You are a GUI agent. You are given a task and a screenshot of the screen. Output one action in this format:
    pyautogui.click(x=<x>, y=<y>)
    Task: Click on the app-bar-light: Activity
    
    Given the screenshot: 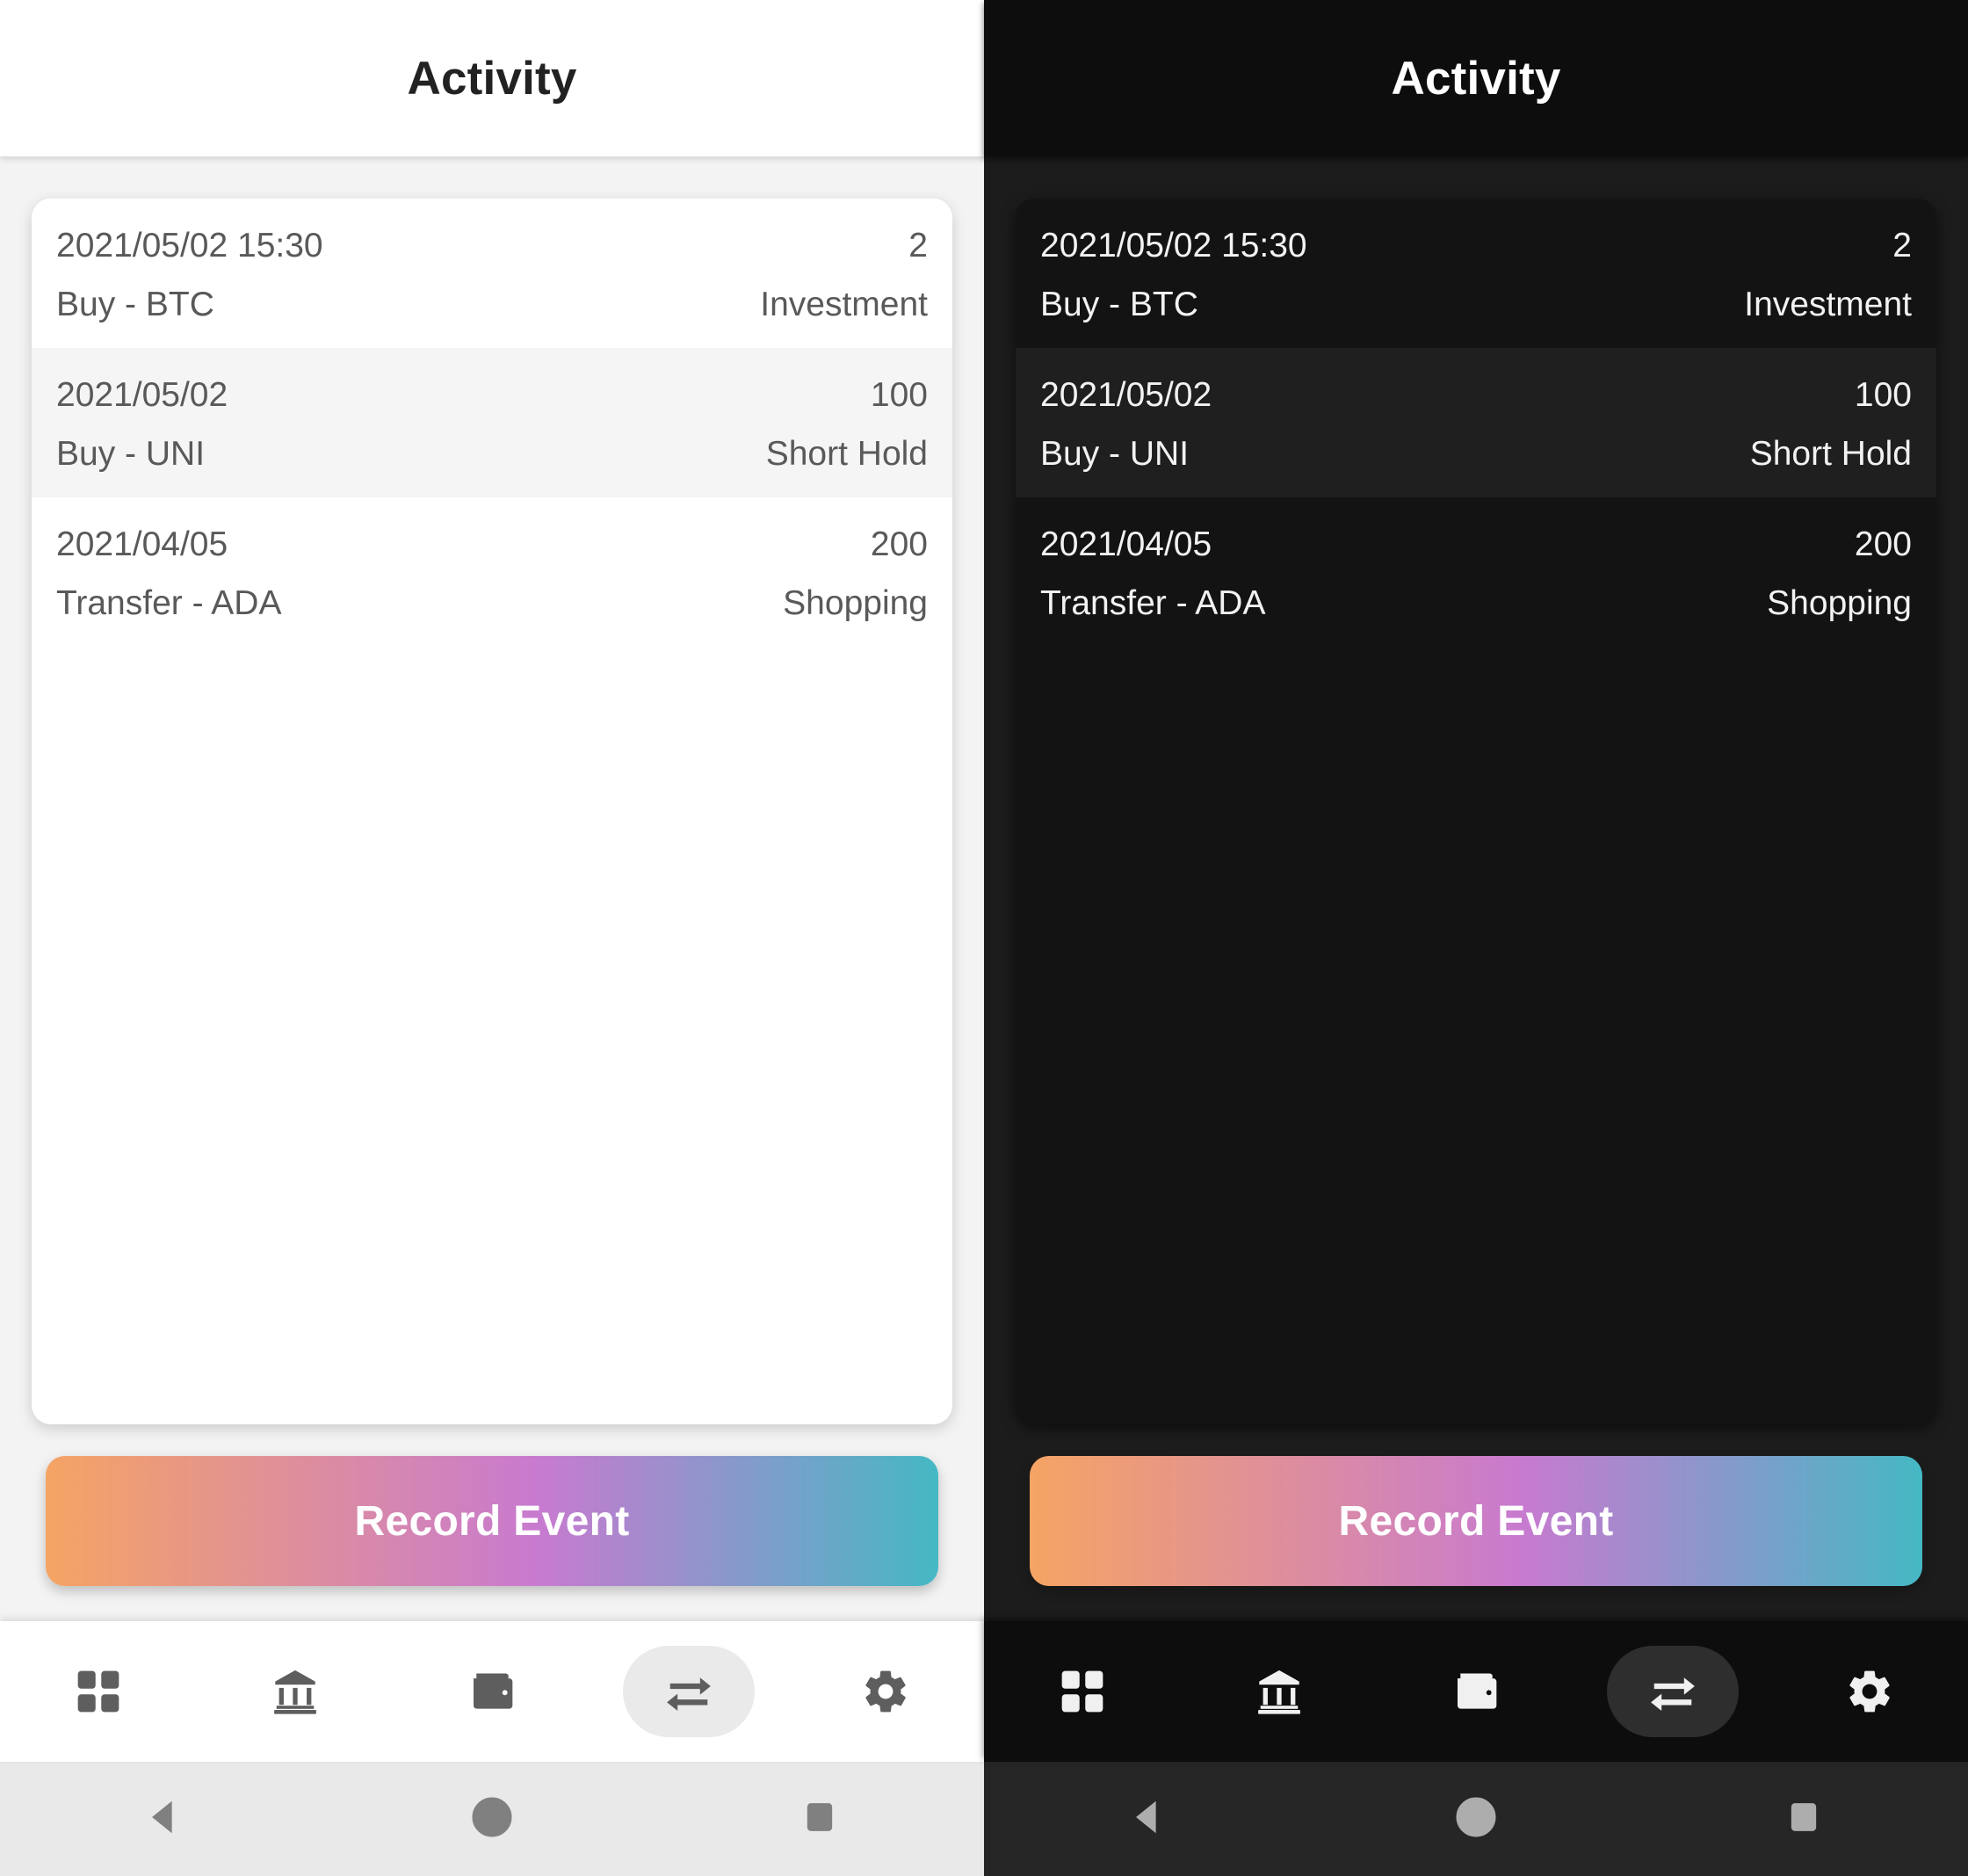 What is the action you would take?
    pyautogui.click(x=492, y=78)
    